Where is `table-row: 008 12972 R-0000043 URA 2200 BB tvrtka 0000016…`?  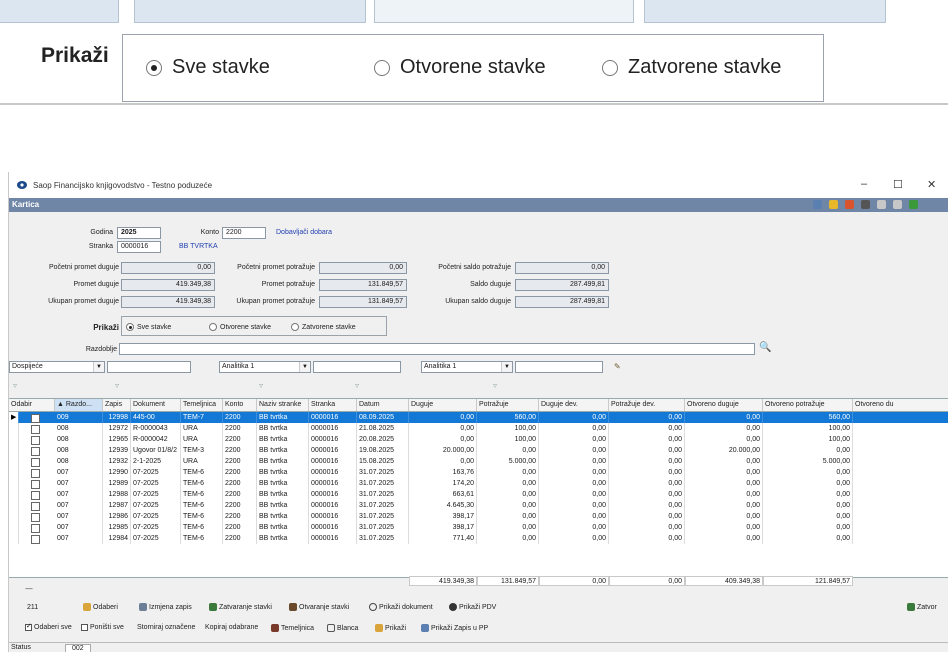 table-row: 008 12972 R-0000043 URA 2200 BB tvrtka 0000016… is located at coordinates (478, 428).